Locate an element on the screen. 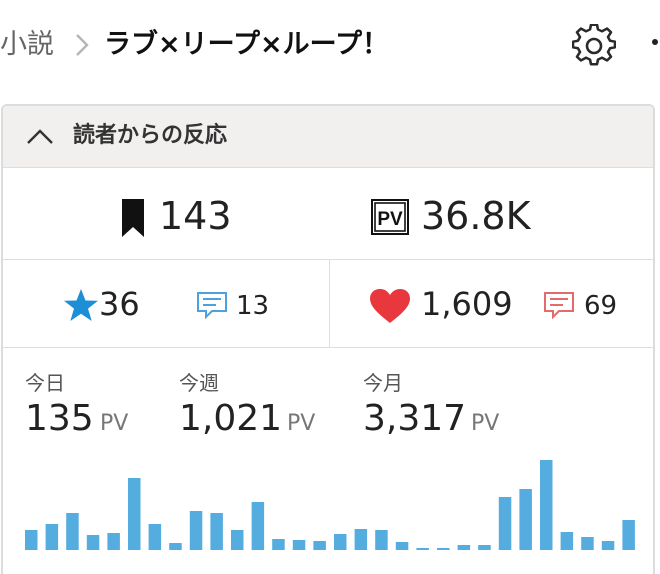 This screenshot has width=660, height=574. stat-value: 135 is located at coordinates (59, 418).